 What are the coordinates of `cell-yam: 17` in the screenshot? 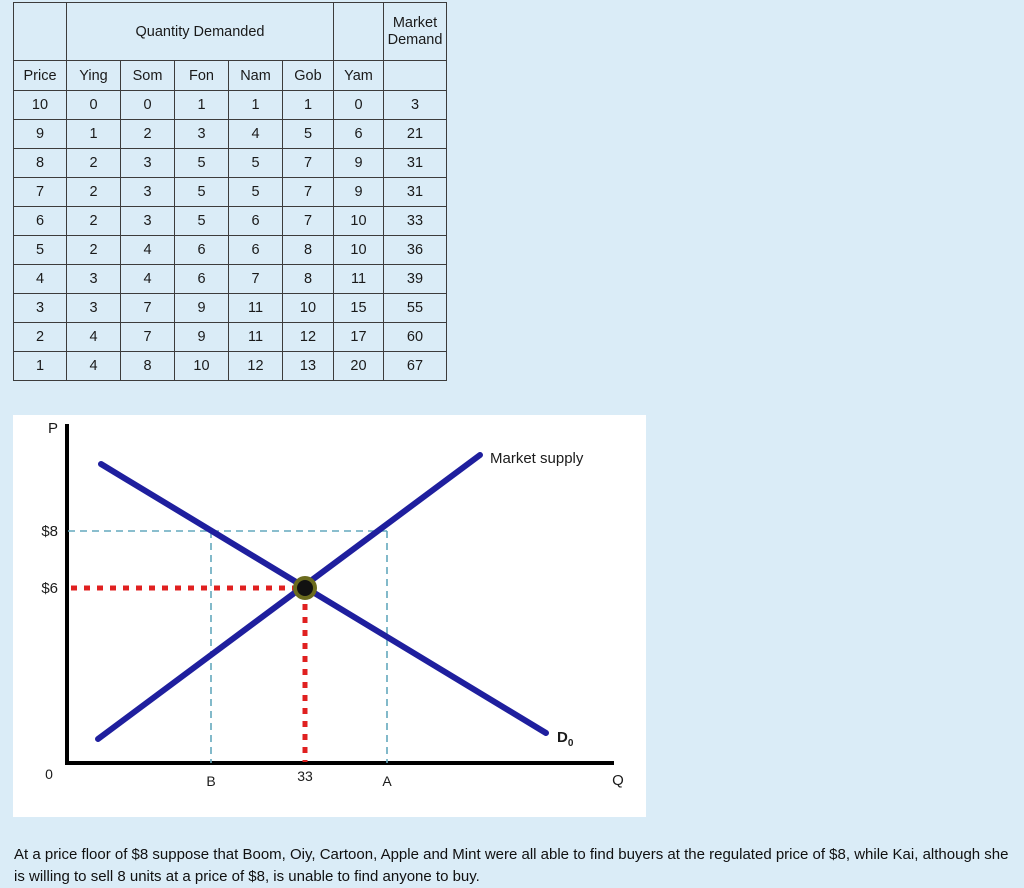 It's located at (358, 337).